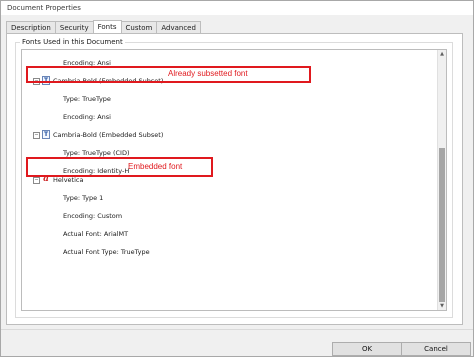  What do you see at coordinates (155, 166) in the screenshot?
I see `embedded-font-annotation: Embedded font` at bounding box center [155, 166].